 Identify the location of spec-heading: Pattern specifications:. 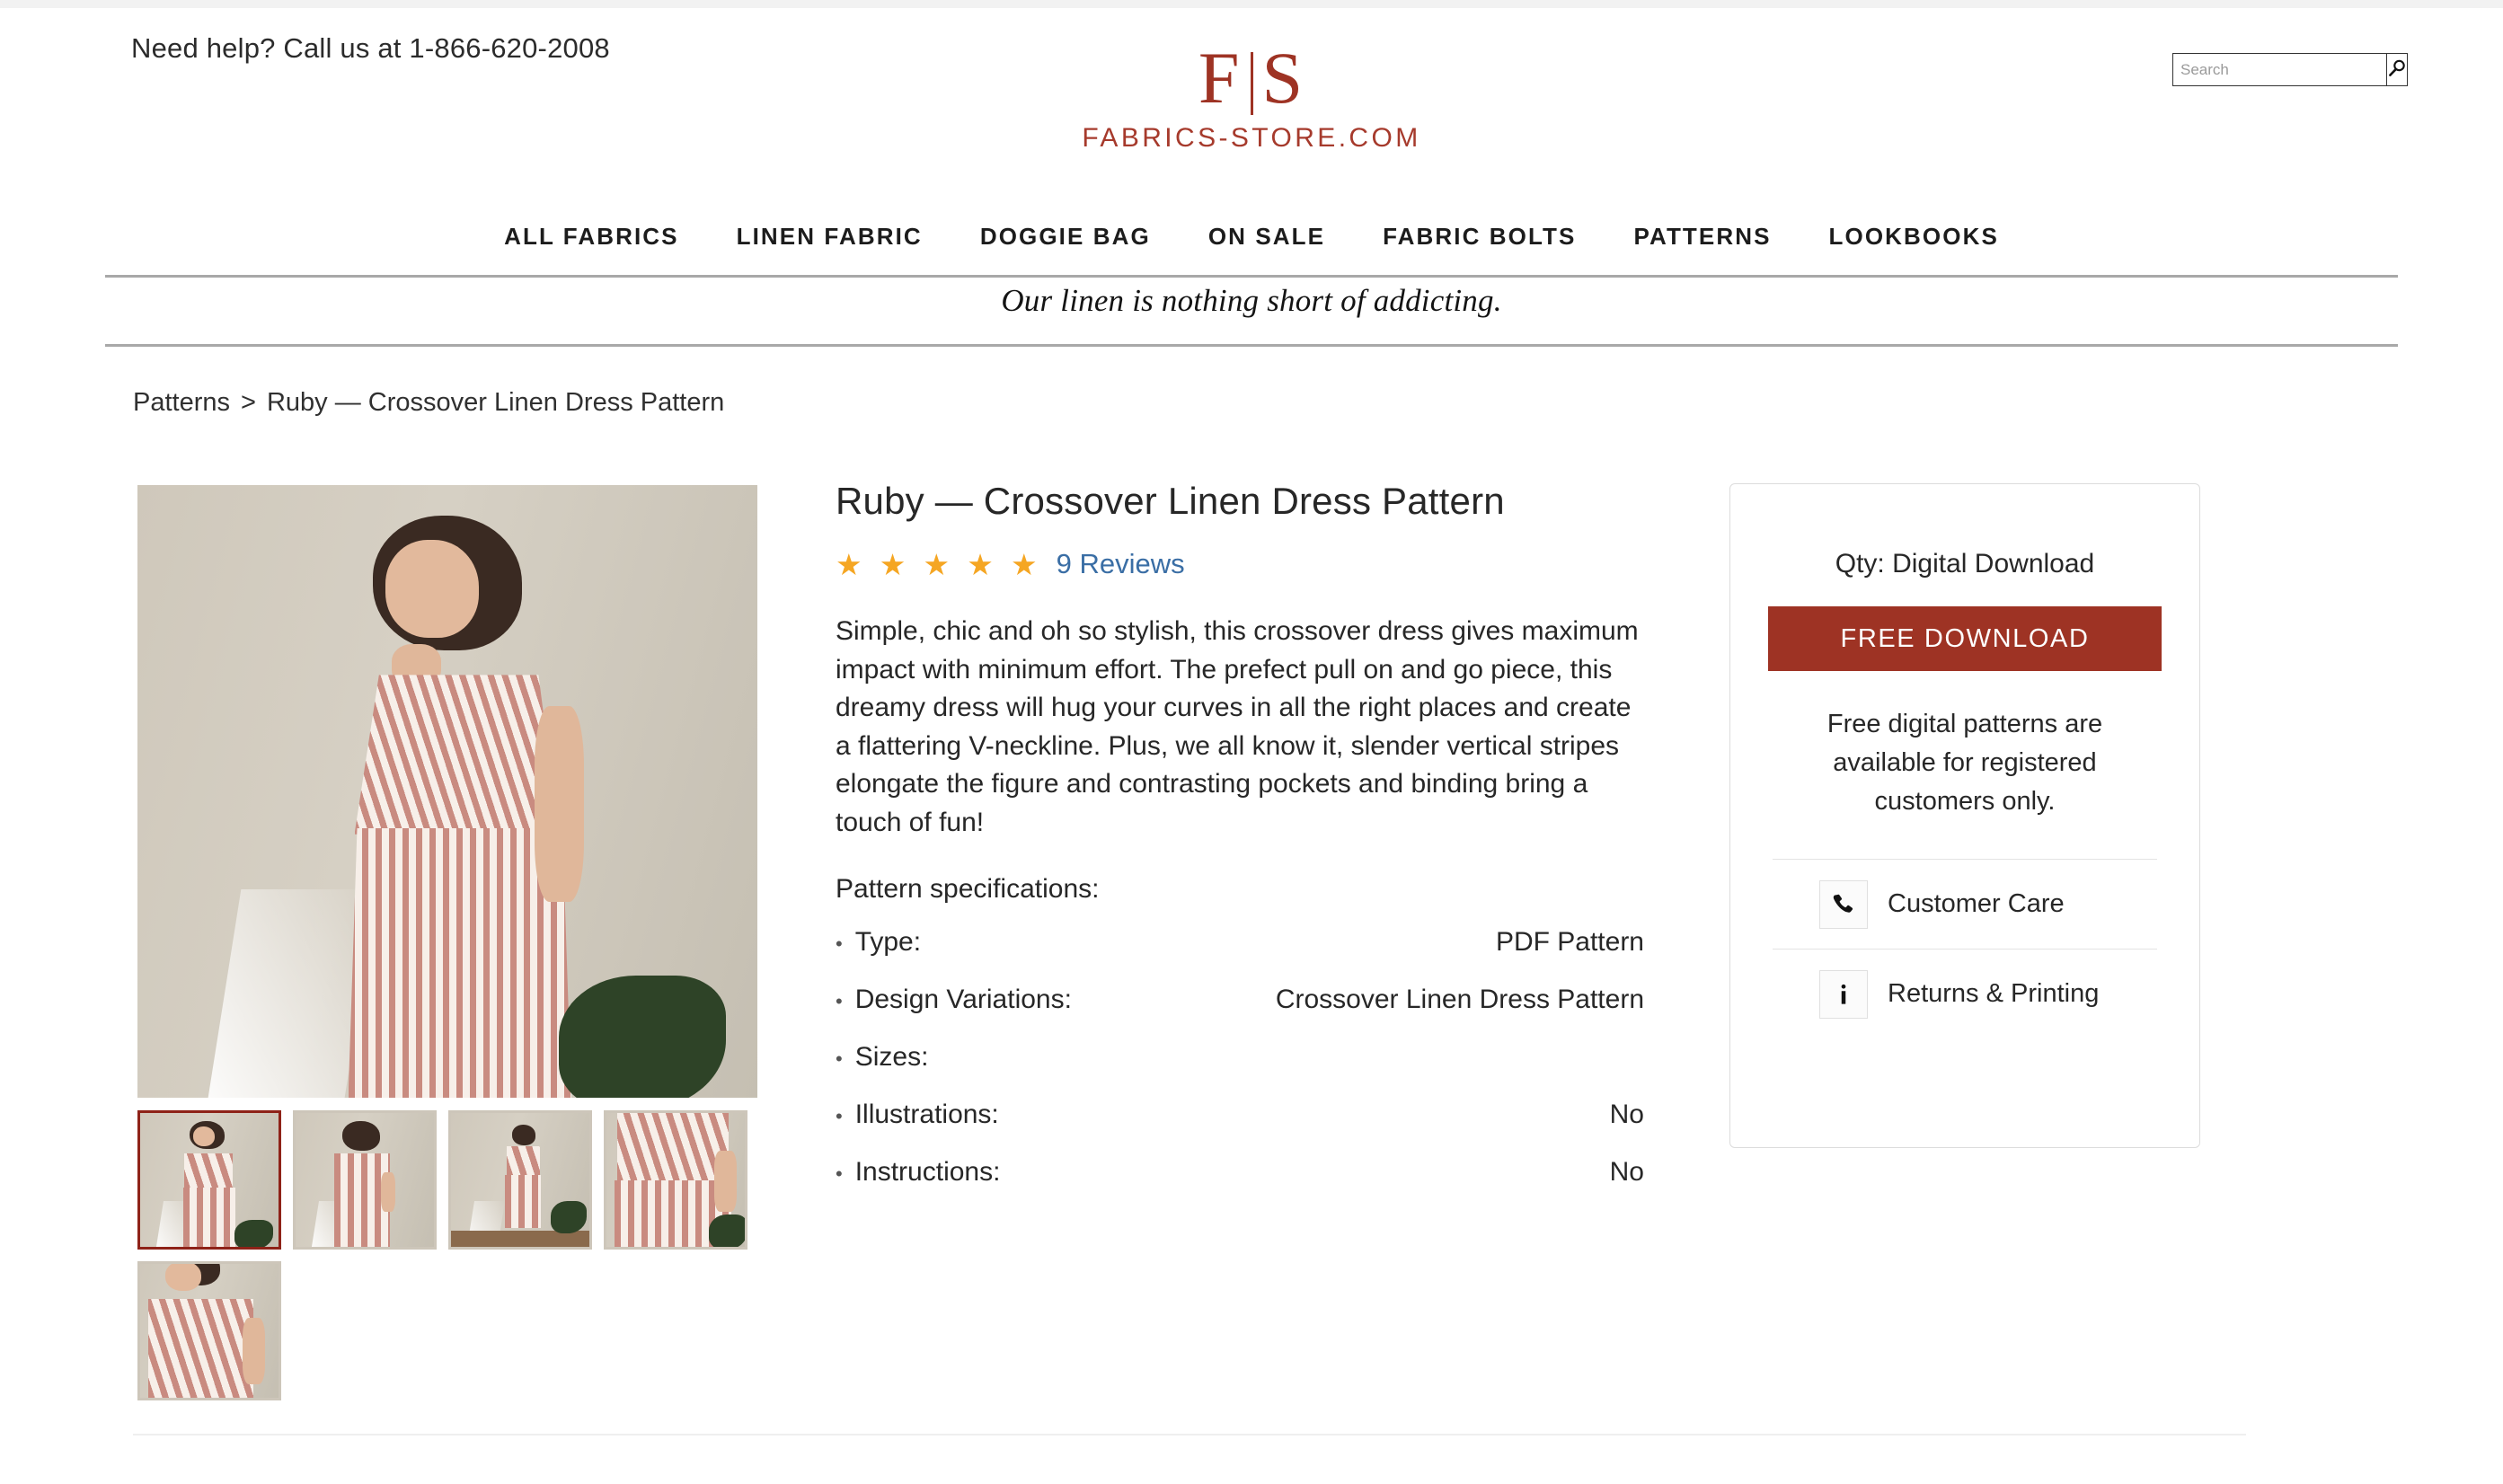
(968, 889).